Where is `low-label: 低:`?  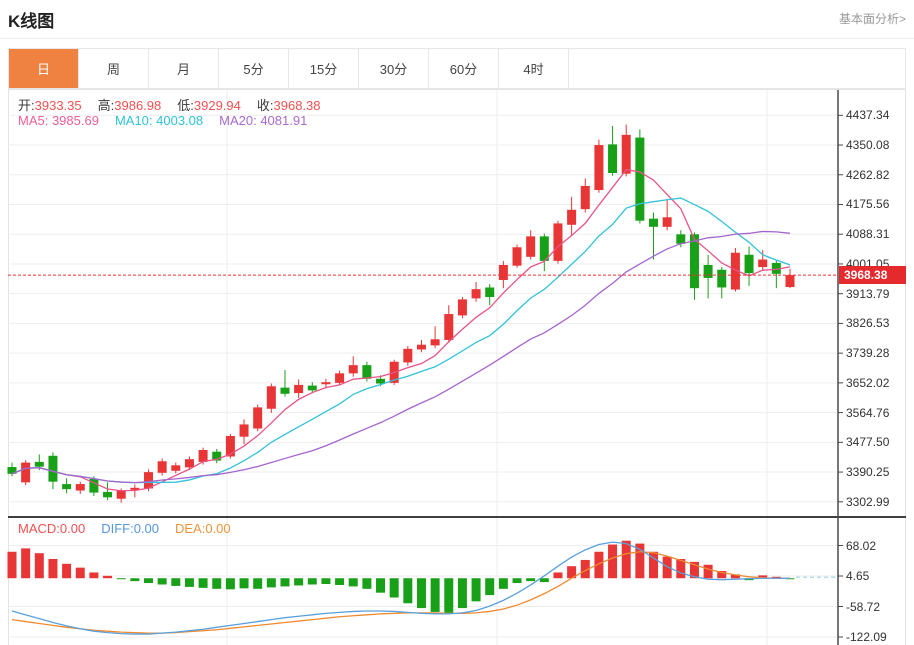 low-label: 低: is located at coordinates (185, 105).